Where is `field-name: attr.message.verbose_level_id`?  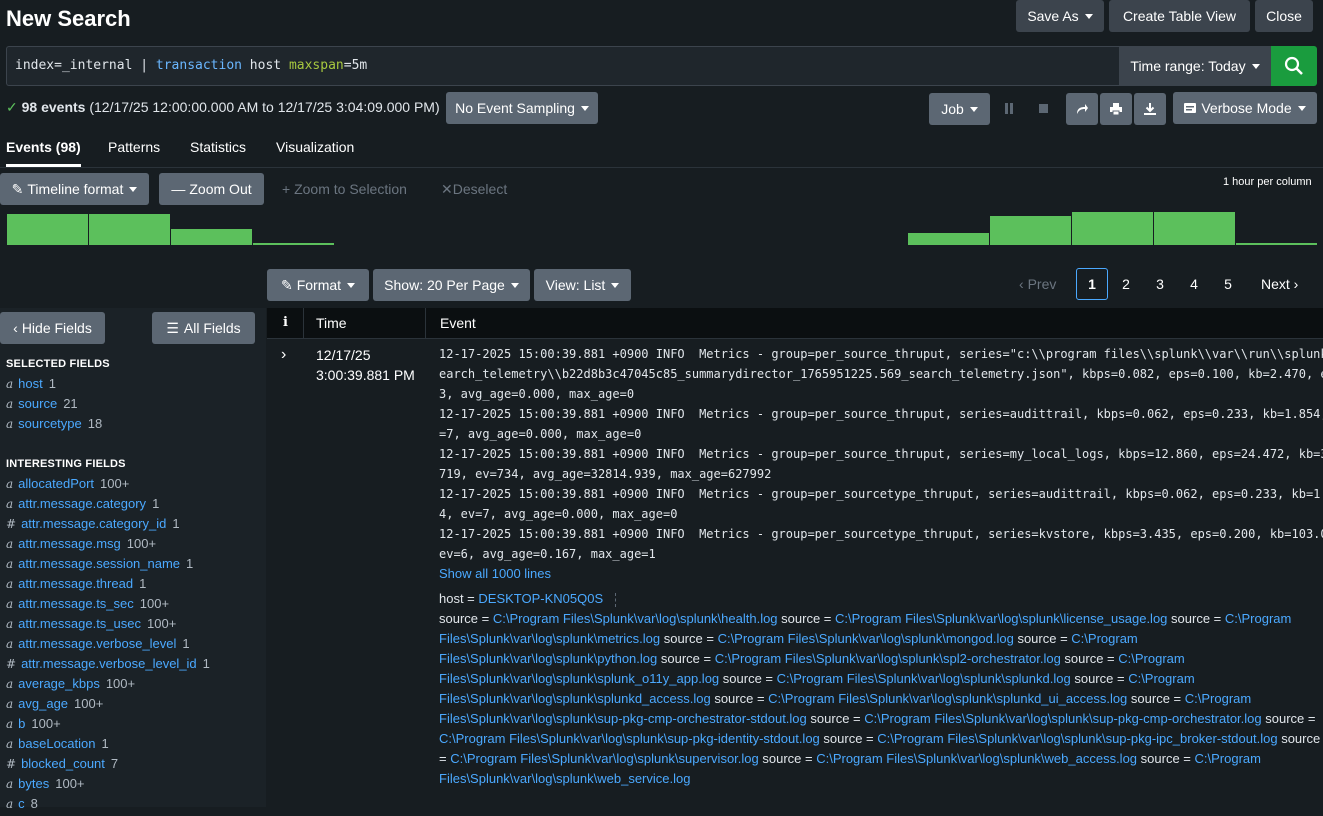 field-name: attr.message.verbose_level_id is located at coordinates (109, 663).